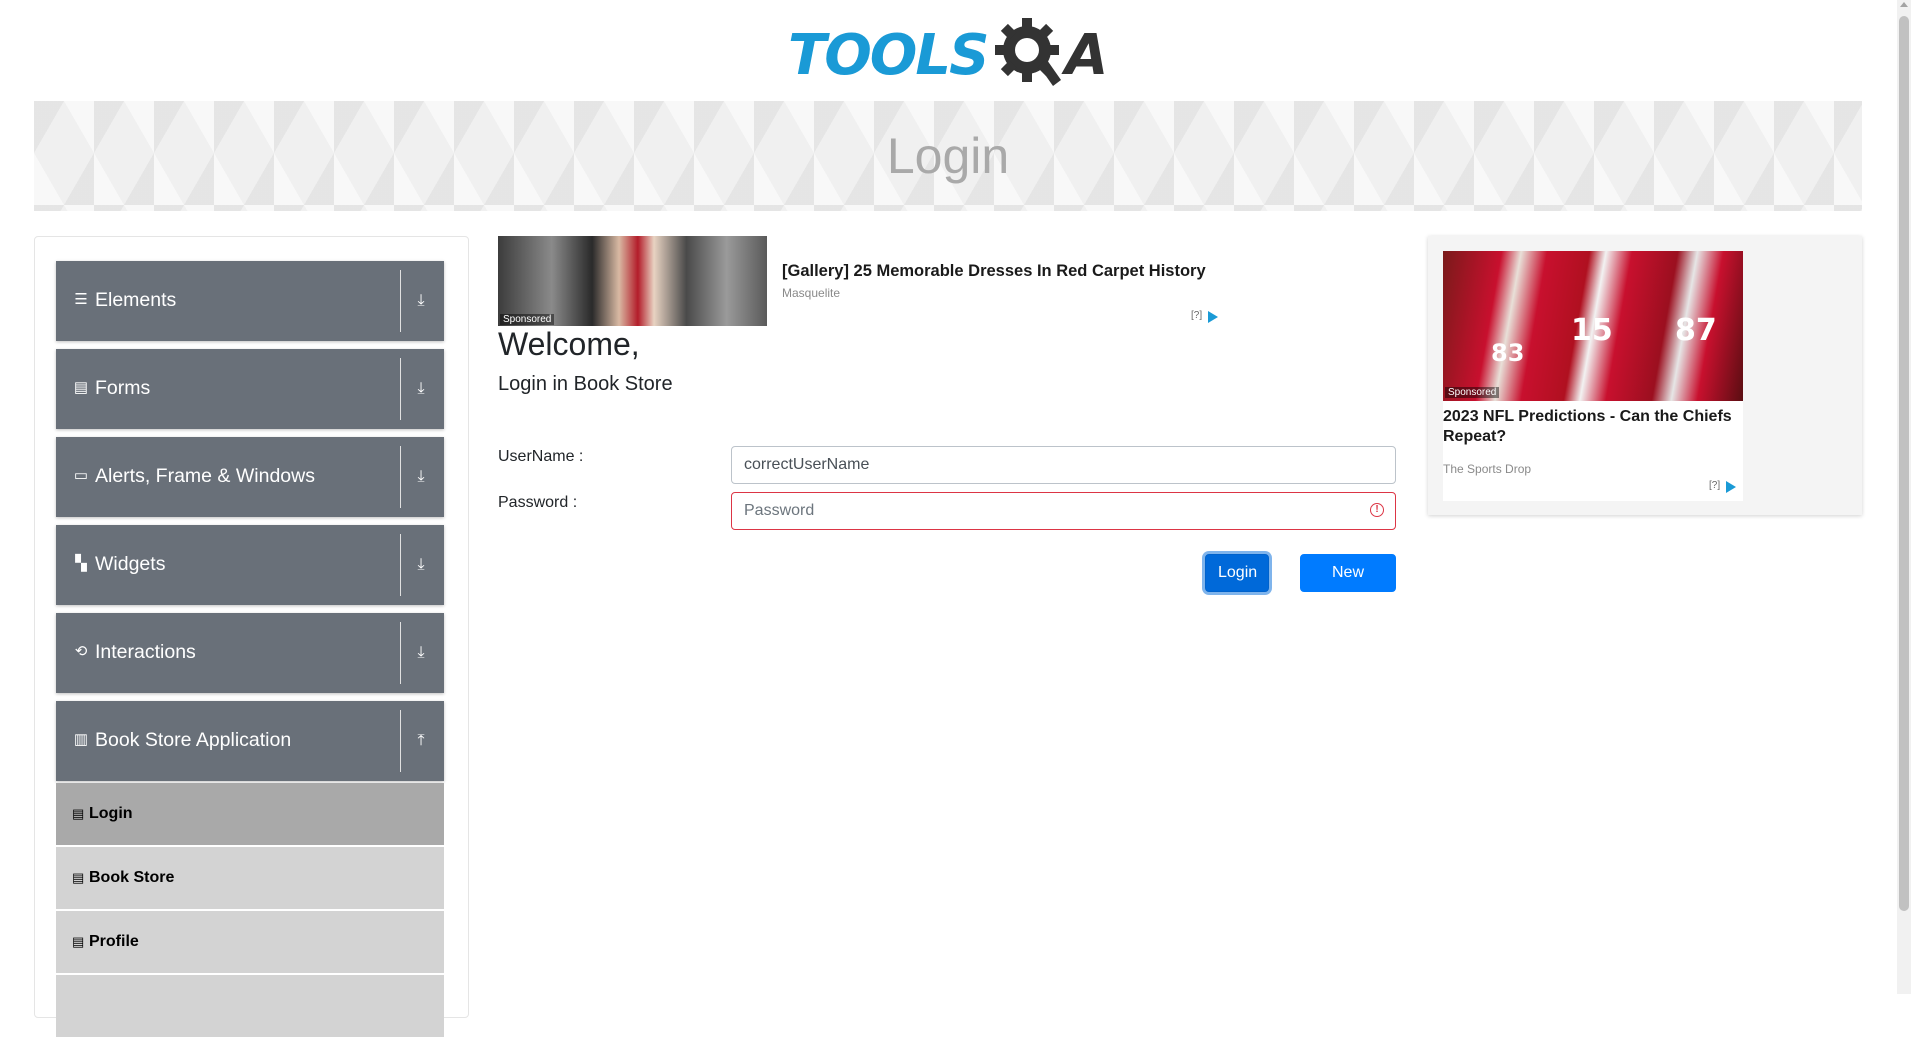 Image resolution: width=1911 pixels, height=1039 pixels. Describe the element at coordinates (811, 293) in the screenshot. I see `ad-source: Masquelite` at that location.